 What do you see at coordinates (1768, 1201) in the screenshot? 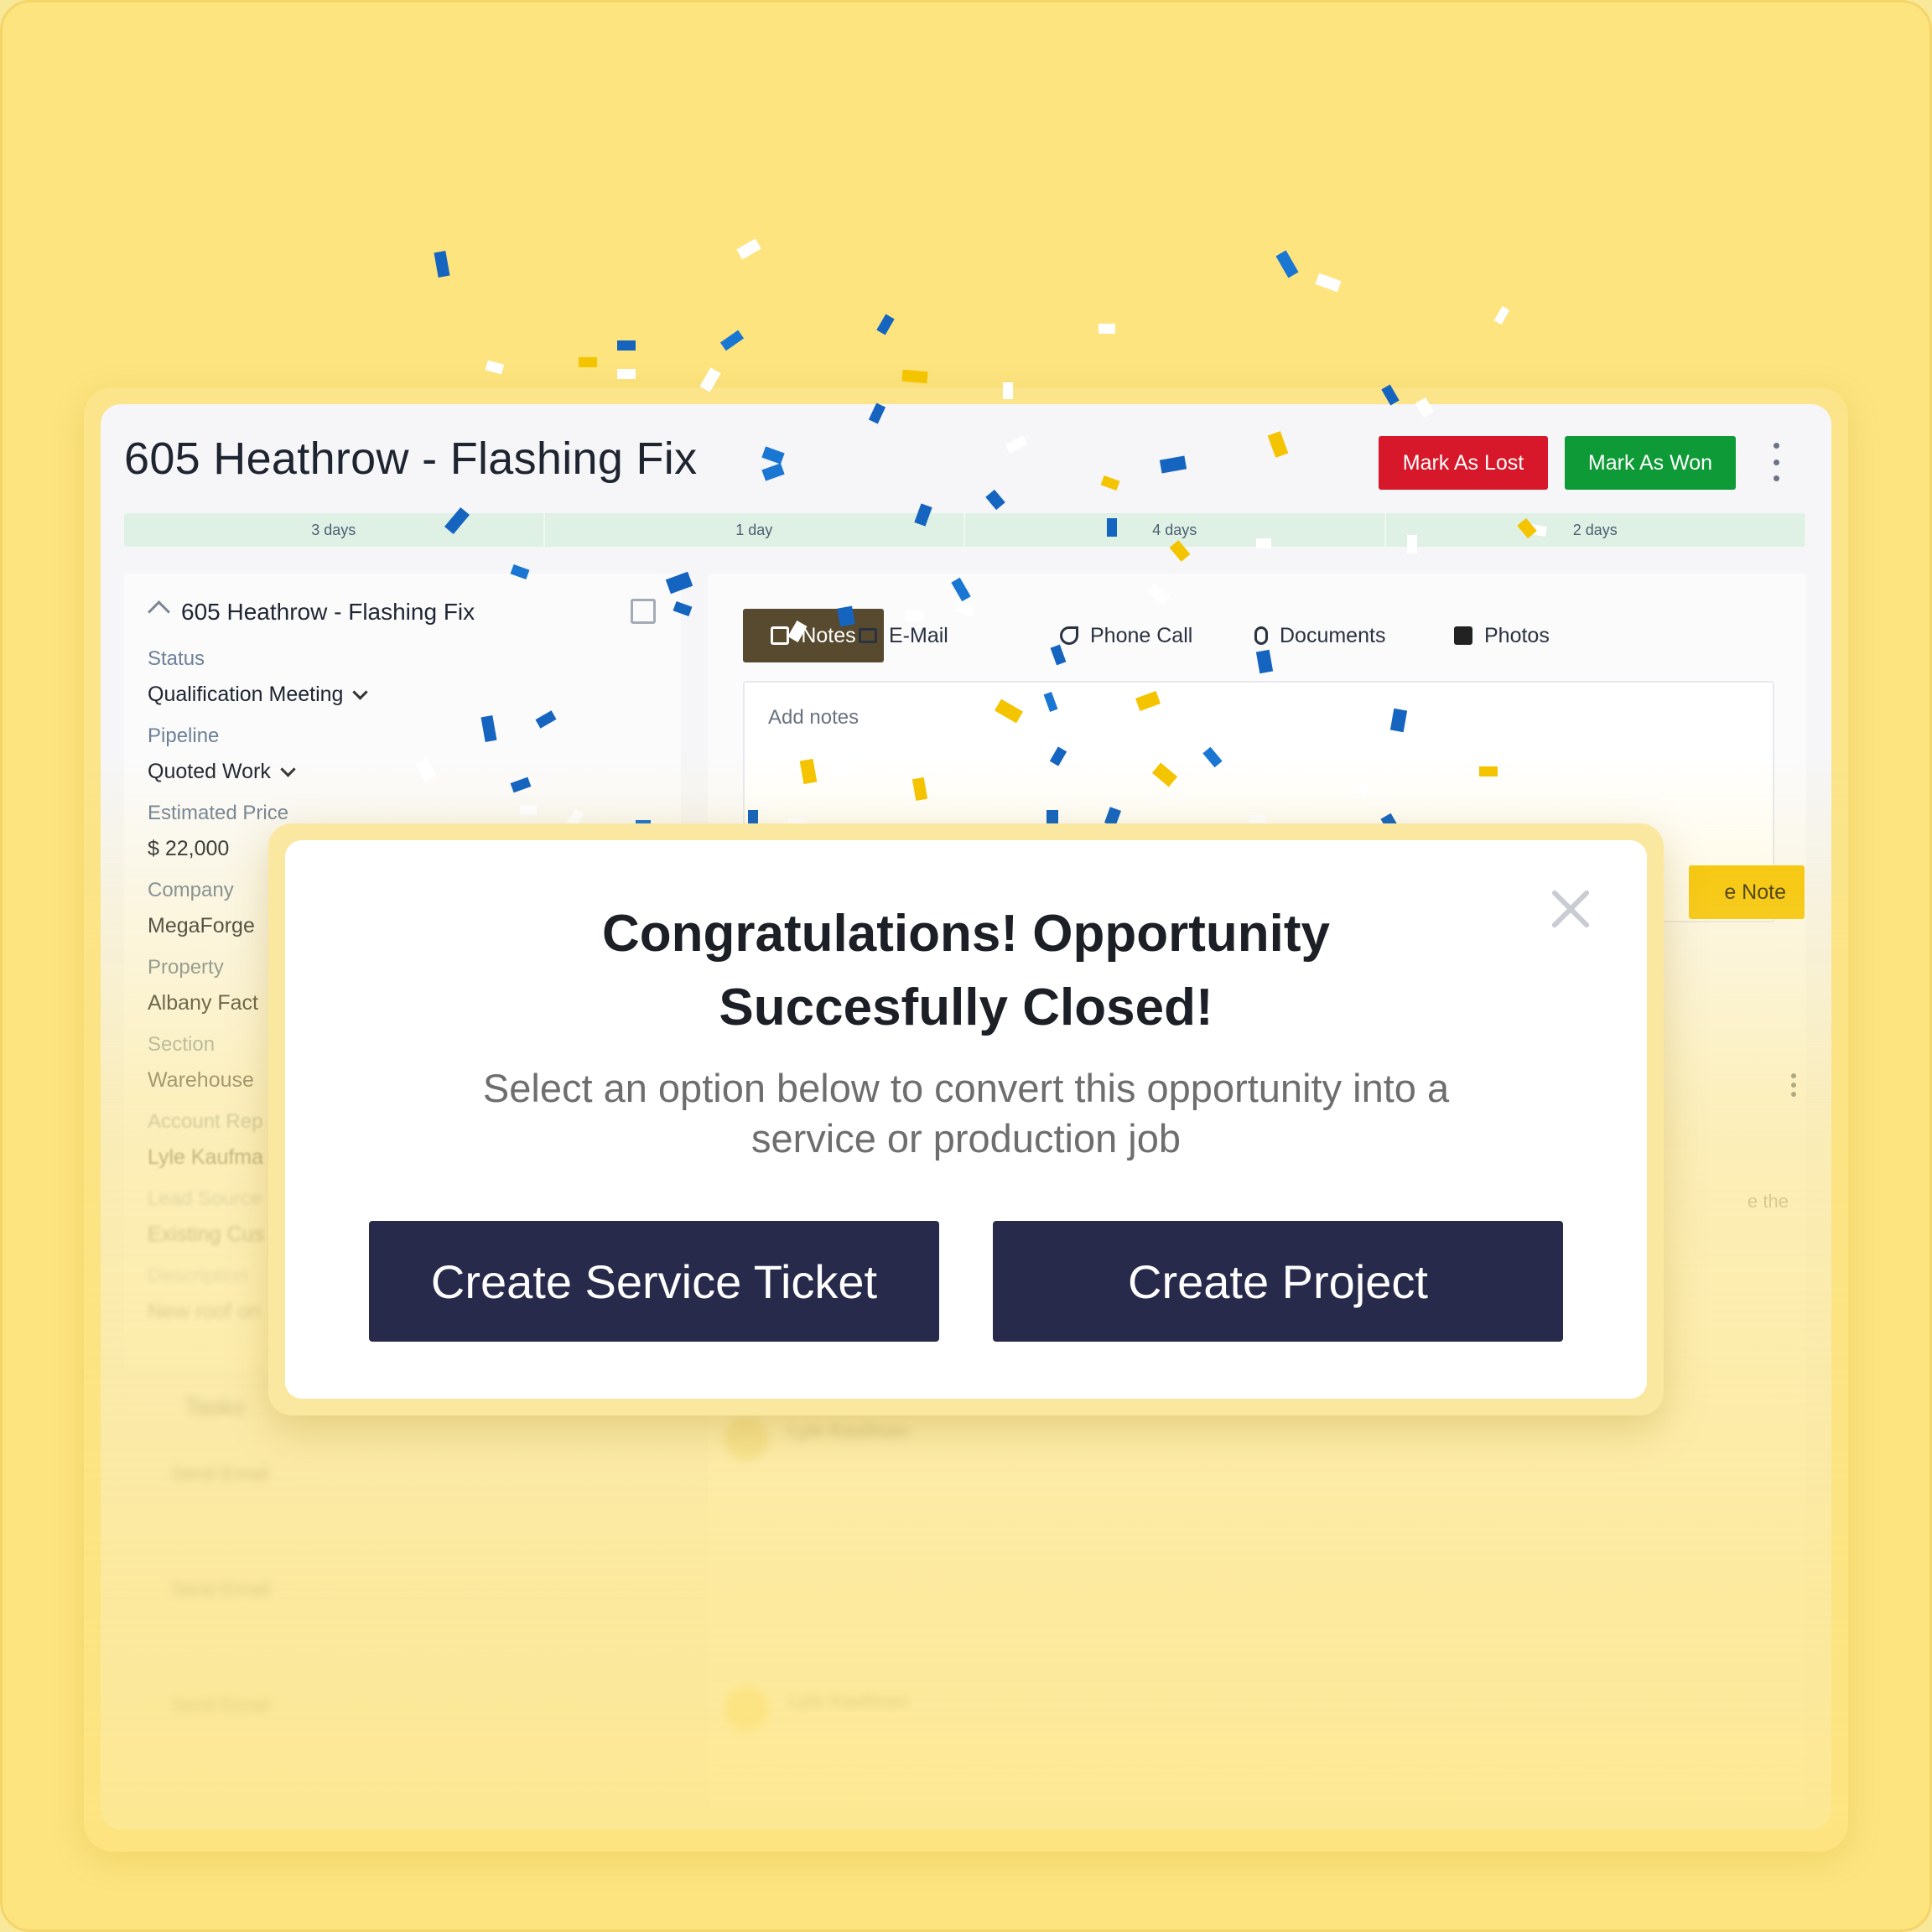
I see `activity-text: e the` at bounding box center [1768, 1201].